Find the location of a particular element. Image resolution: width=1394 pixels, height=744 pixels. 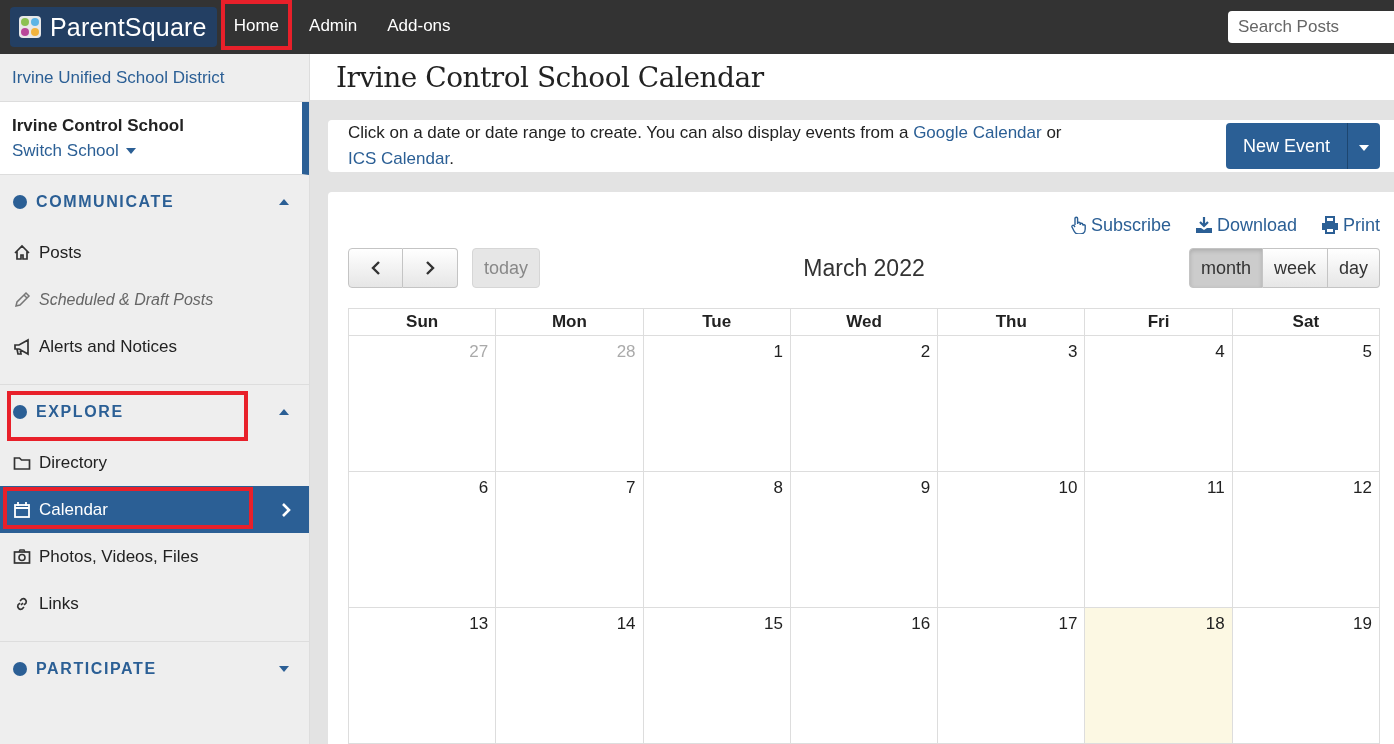

sidebar-item: Photos, Videos, Files is located at coordinates (154, 556).